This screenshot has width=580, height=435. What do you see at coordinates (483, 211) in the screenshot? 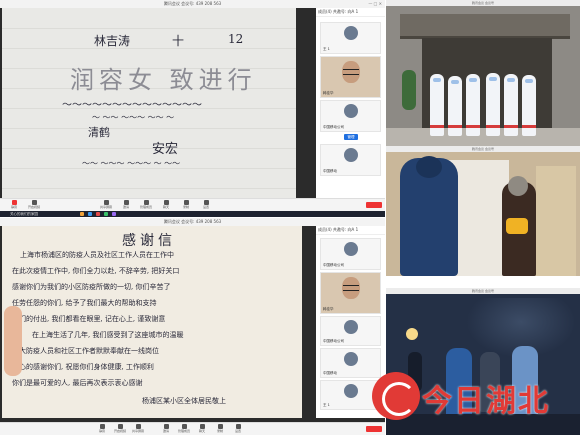
I see `photo-home-delivery: 腾讯会议 会议号` at bounding box center [483, 211].